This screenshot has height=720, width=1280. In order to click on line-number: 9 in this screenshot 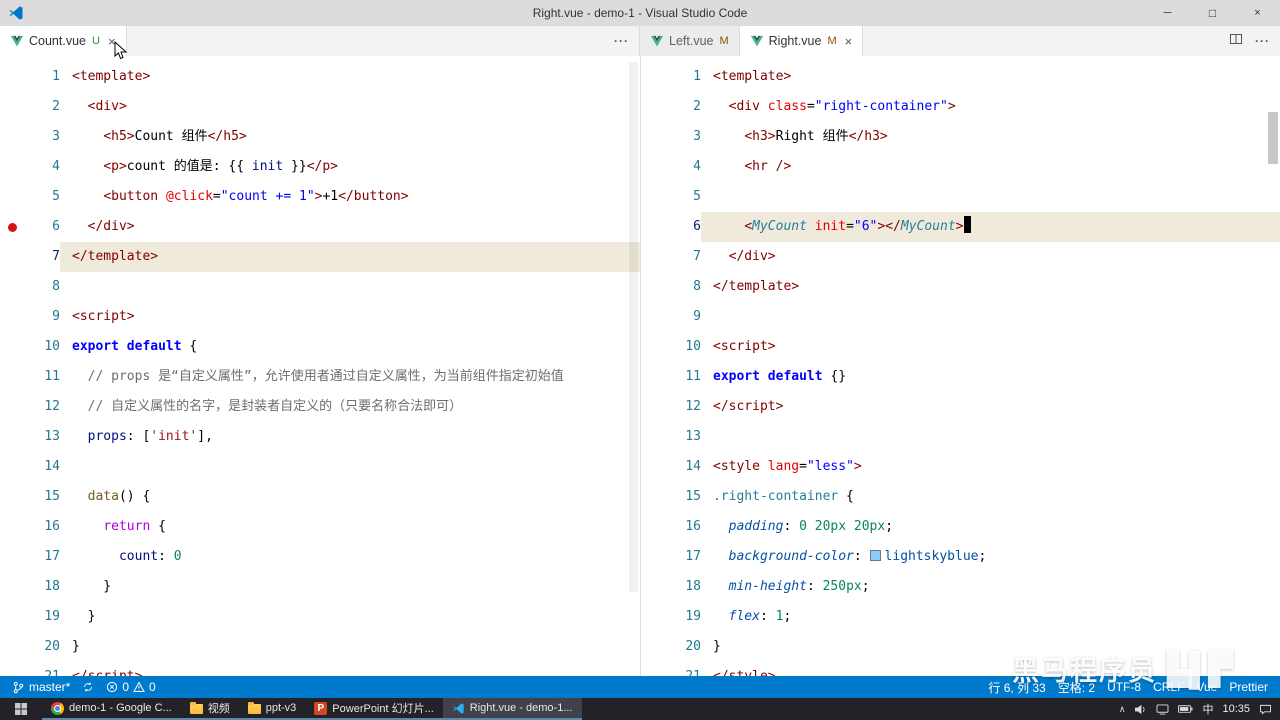, I will do `click(683, 317)`.